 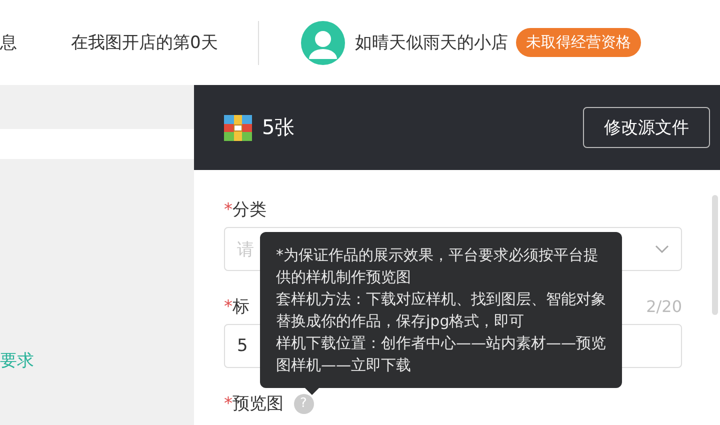 I want to click on nav-link: 息, so click(x=20, y=42).